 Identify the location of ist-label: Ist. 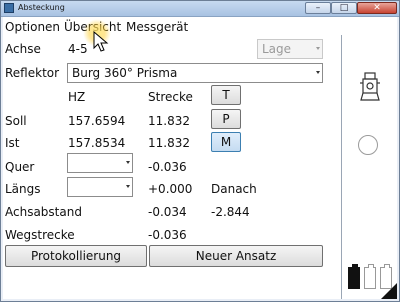
(12, 143).